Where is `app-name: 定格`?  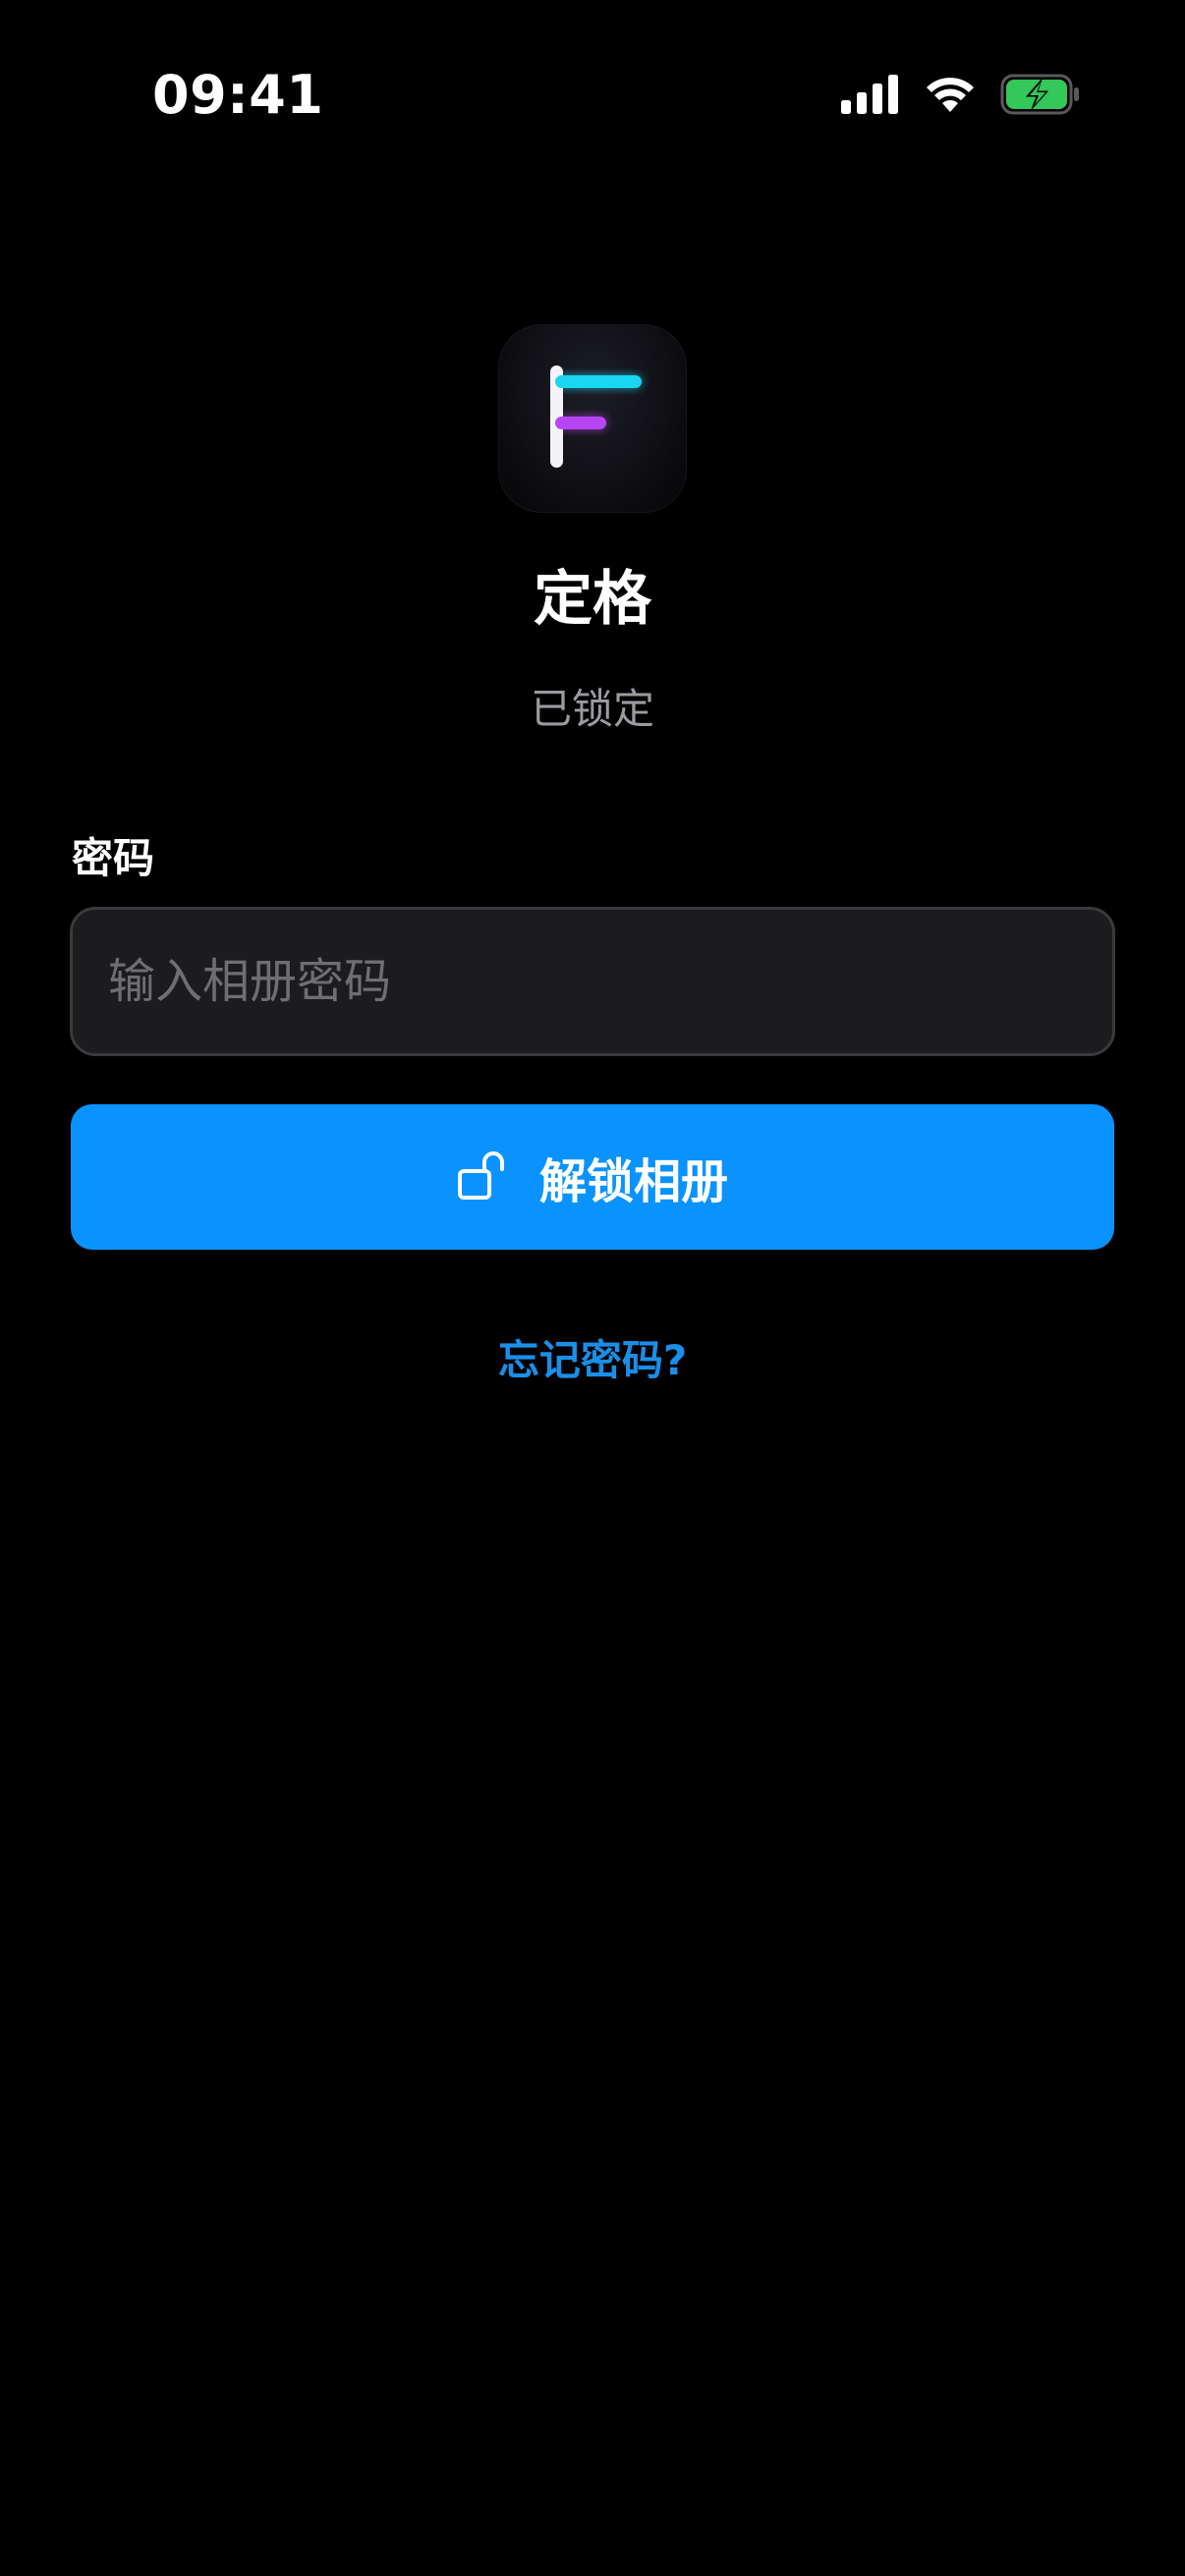
app-name: 定格 is located at coordinates (592, 599).